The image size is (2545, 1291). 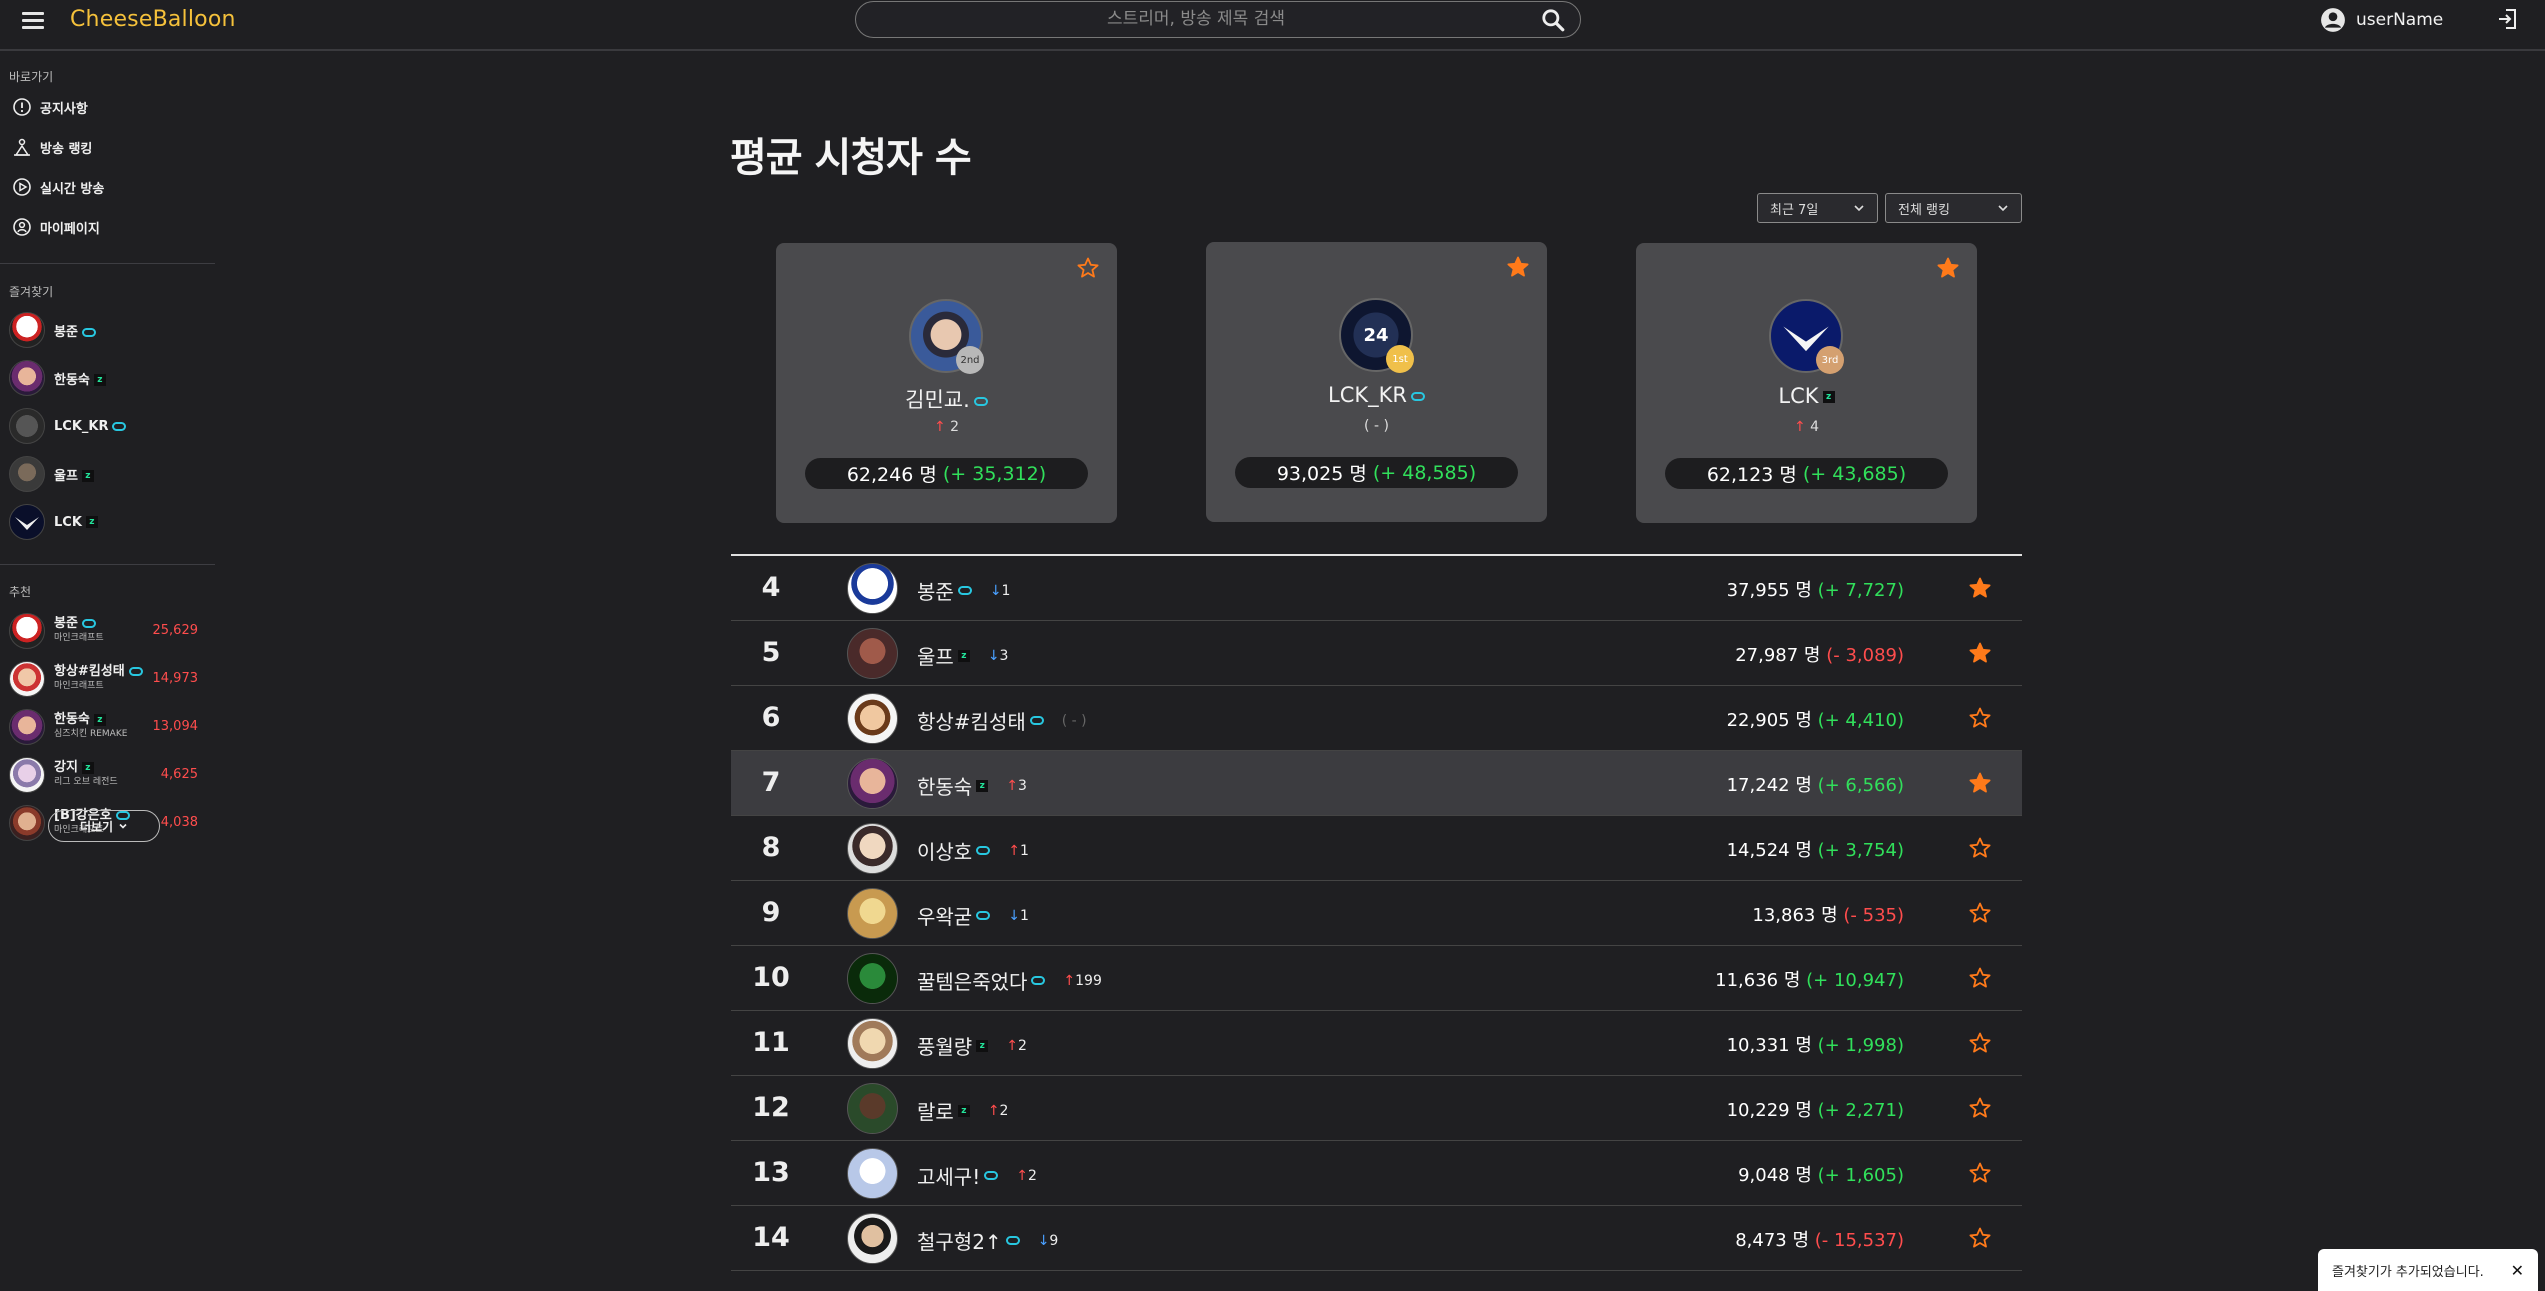 What do you see at coordinates (1376, 718) in the screenshot?
I see `table-row: 6 항상#킴성태 ( - ) 22,905 명 (+ 4,410)` at bounding box center [1376, 718].